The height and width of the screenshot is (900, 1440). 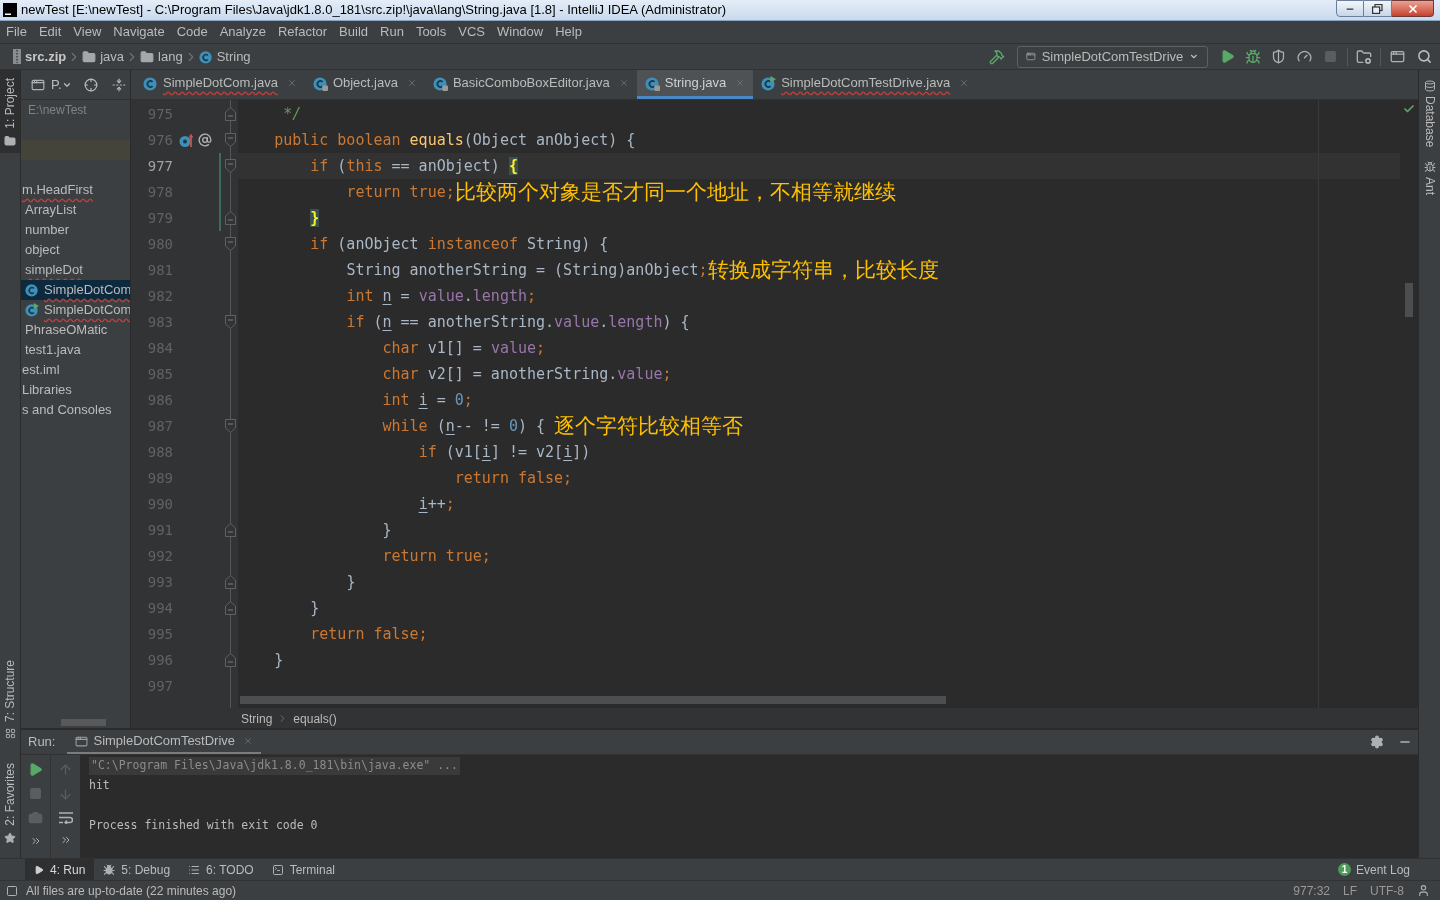 I want to click on hammer-icon, so click(x=997, y=56).